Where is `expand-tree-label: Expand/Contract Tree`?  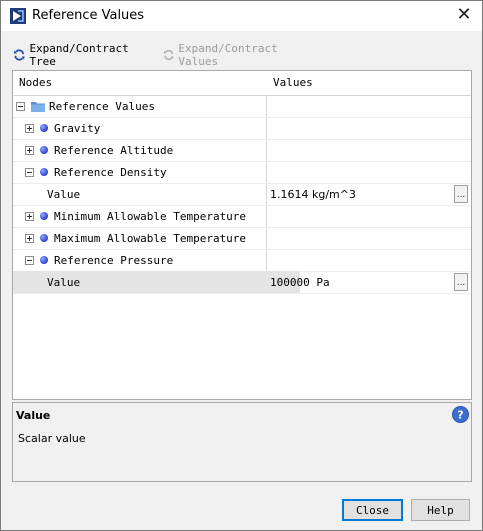 expand-tree-label: Expand/Contract Tree is located at coordinates (79, 55).